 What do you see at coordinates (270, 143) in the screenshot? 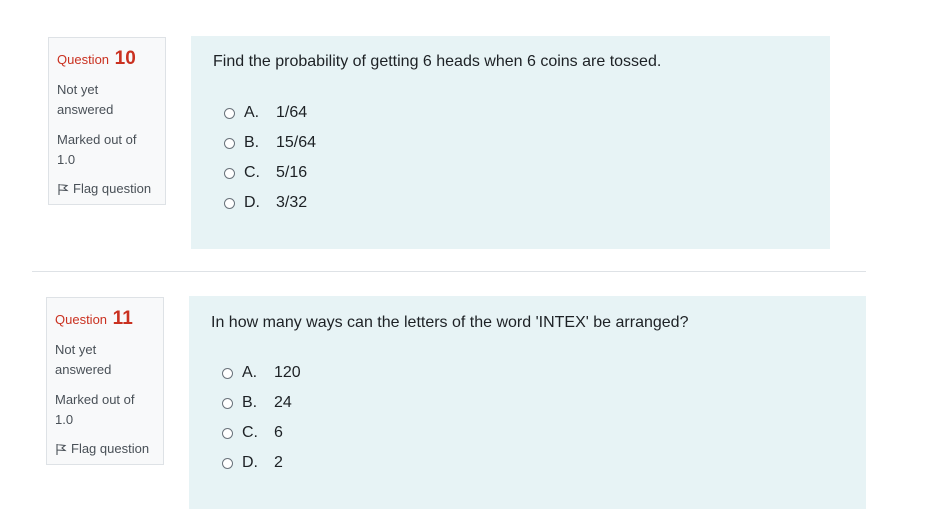
I see `answer-option-b: B. 15/64` at bounding box center [270, 143].